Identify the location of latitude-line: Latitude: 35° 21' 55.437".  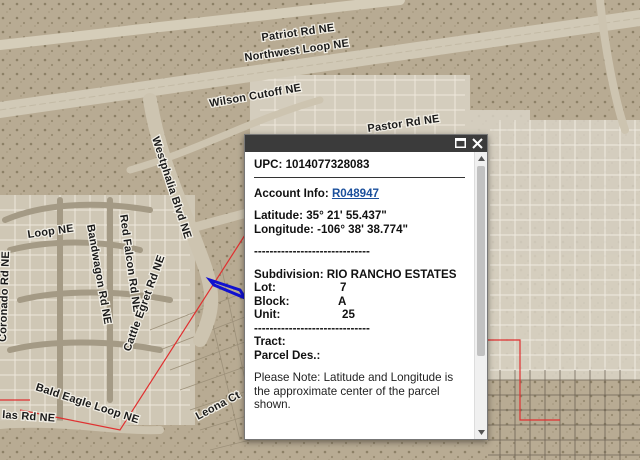
(359, 216).